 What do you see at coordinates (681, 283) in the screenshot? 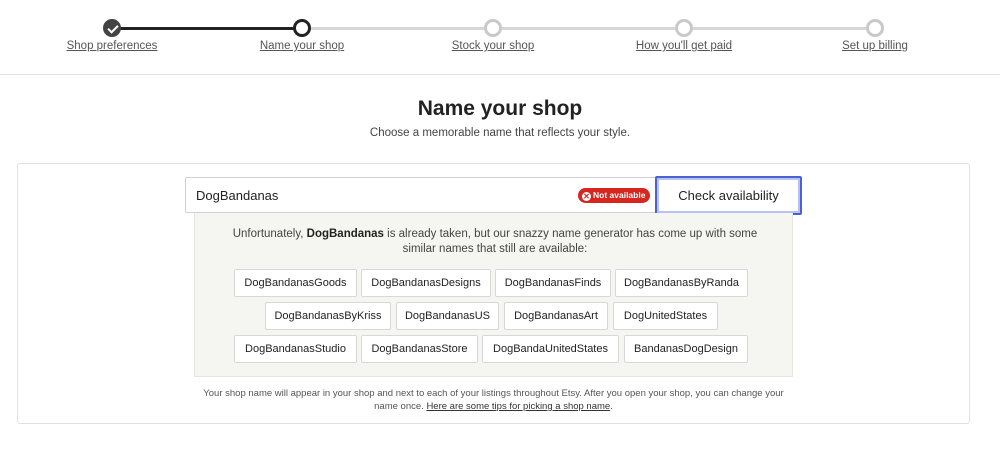
I see `suggestion-chip: DogBandanasByRanda` at bounding box center [681, 283].